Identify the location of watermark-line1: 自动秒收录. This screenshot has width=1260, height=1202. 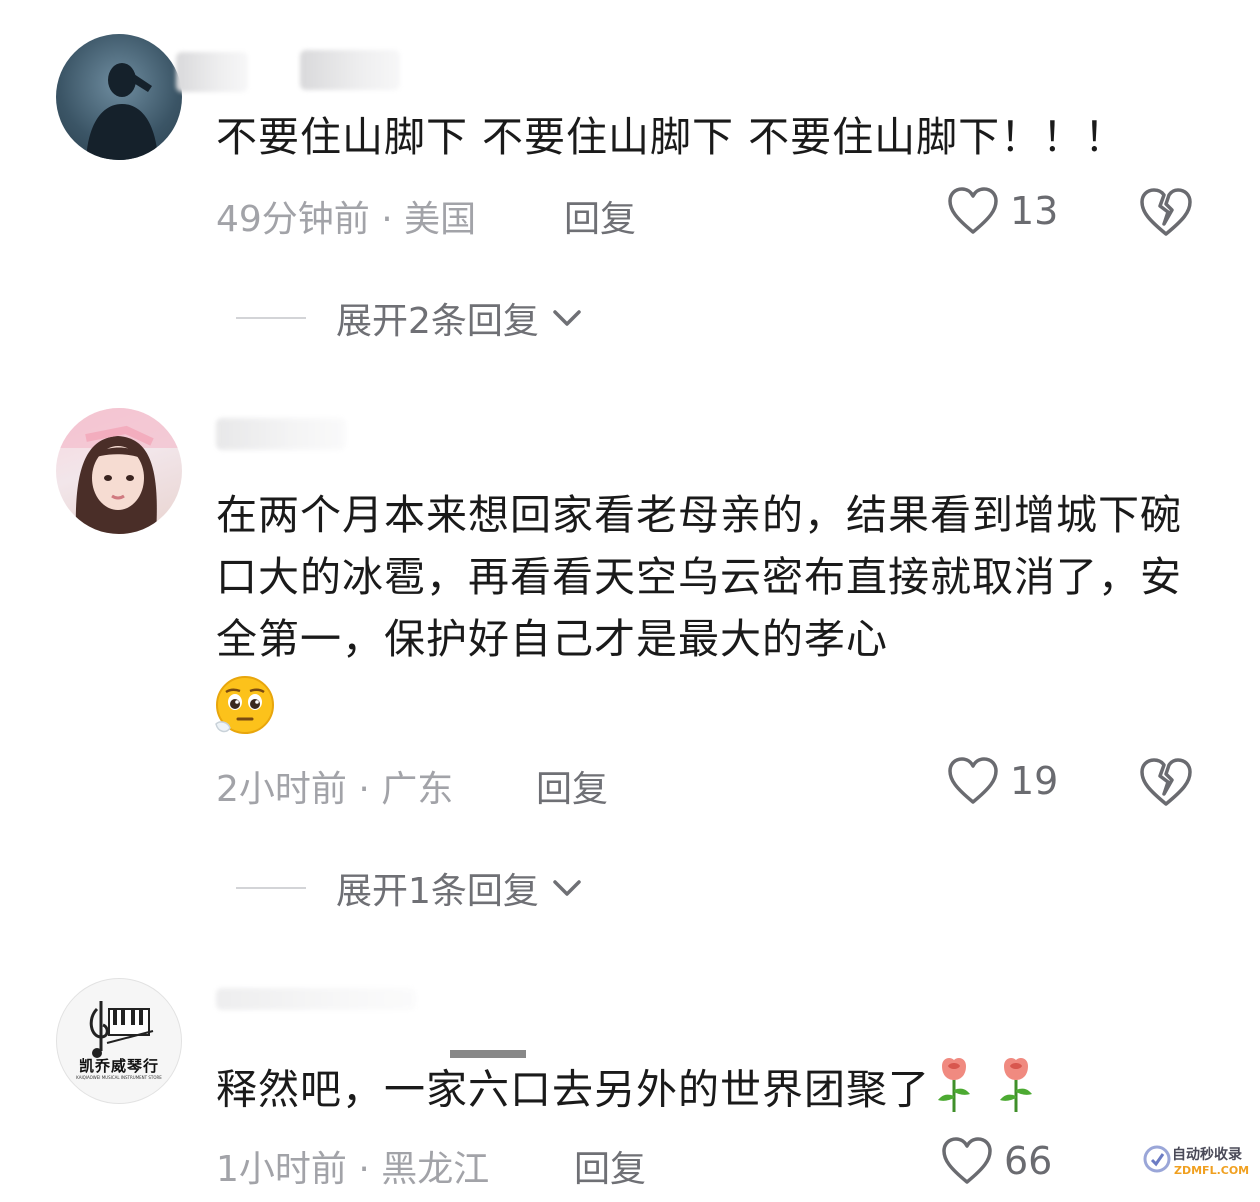
(1207, 1155).